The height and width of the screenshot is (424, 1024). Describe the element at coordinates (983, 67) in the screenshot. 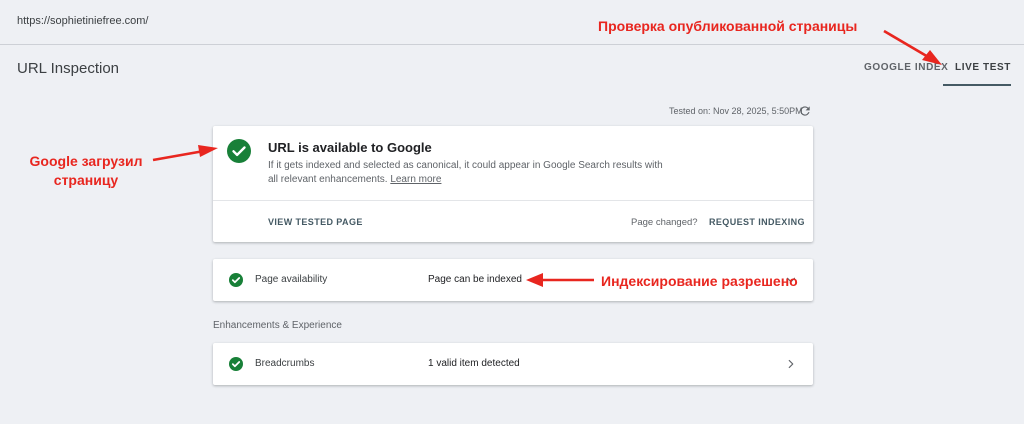

I see `tab-live-test: LIVE TEST` at that location.